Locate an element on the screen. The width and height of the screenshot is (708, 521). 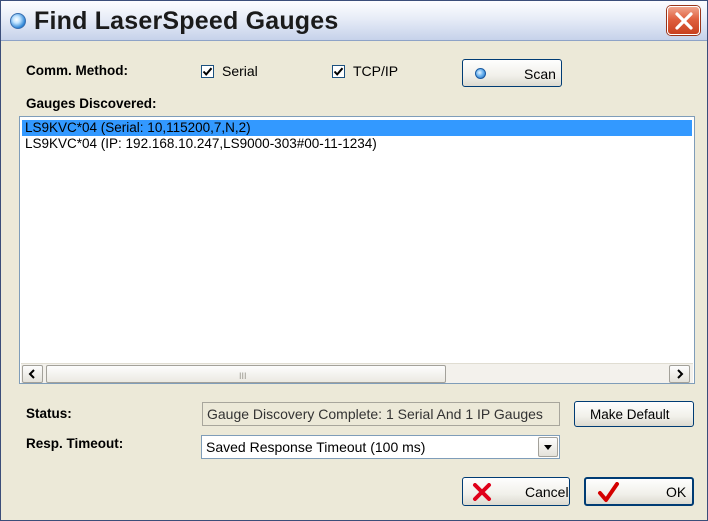
scroll-right-button is located at coordinates (679, 374).